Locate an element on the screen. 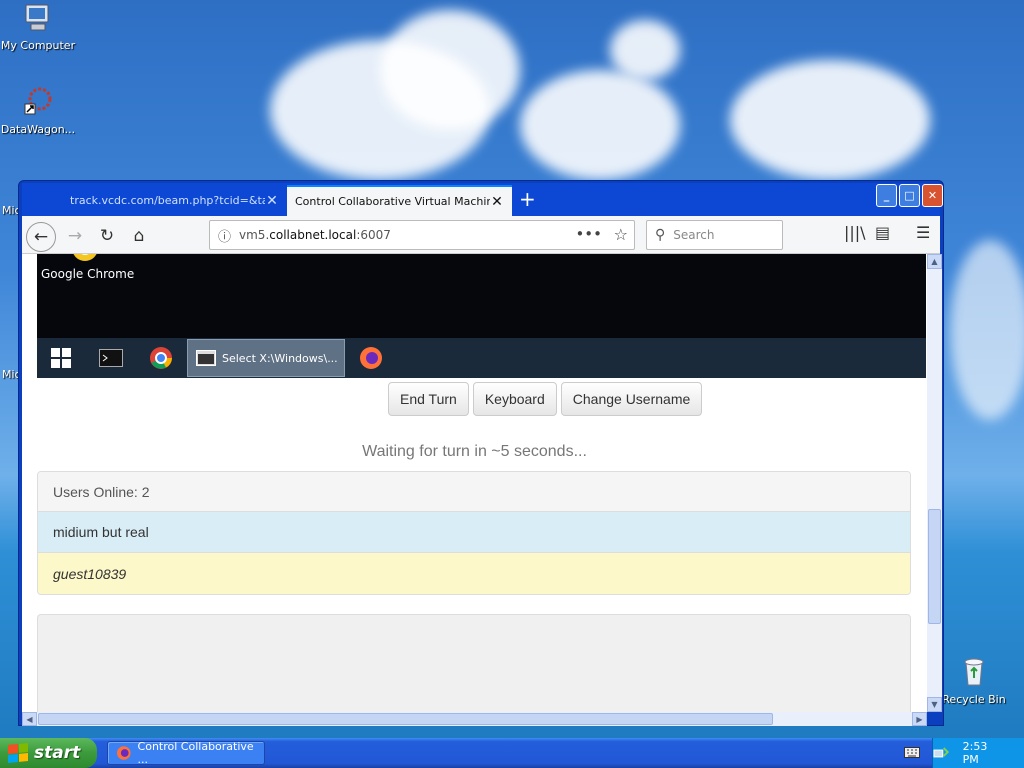 This screenshot has width=1024, height=768. chat-panel is located at coordinates (474, 663).